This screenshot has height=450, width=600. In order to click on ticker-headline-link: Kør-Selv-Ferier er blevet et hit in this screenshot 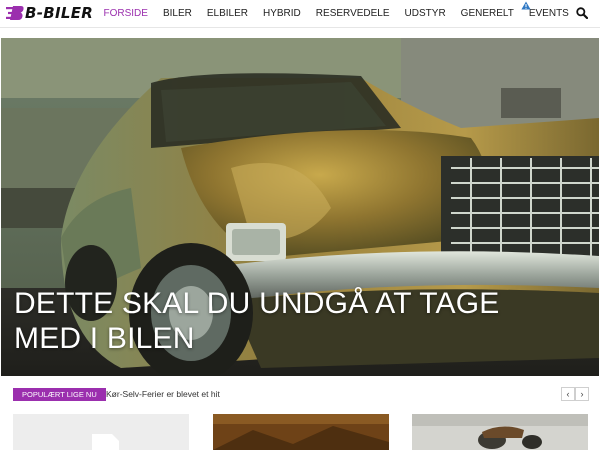, I will do `click(163, 394)`.